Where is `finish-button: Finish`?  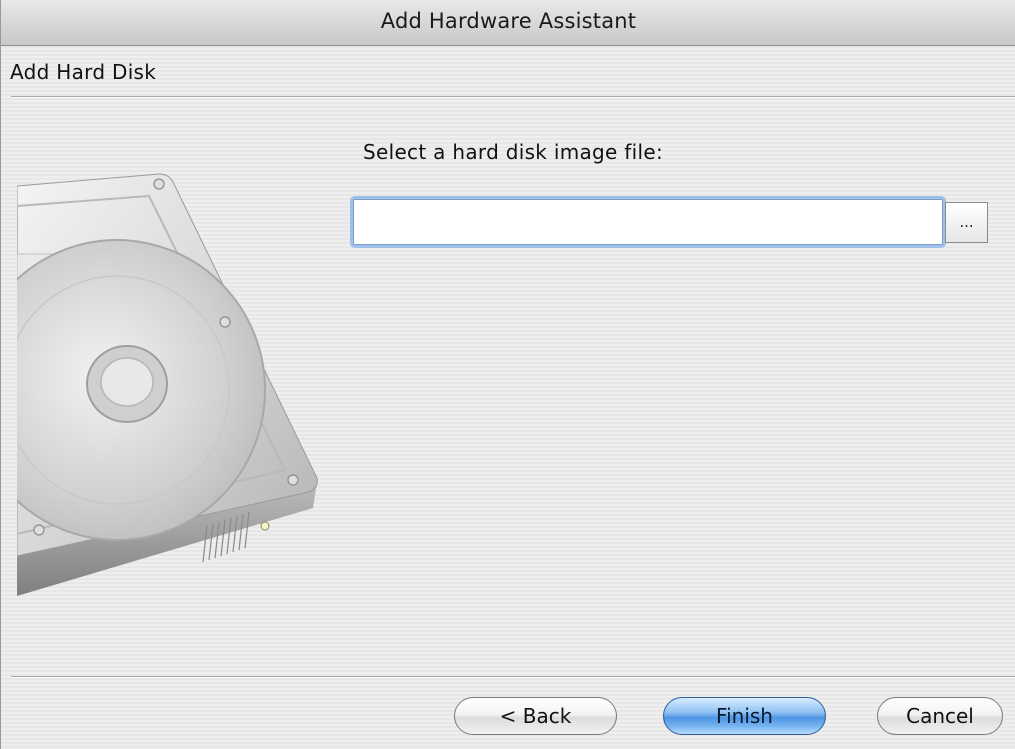 finish-button: Finish is located at coordinates (744, 716).